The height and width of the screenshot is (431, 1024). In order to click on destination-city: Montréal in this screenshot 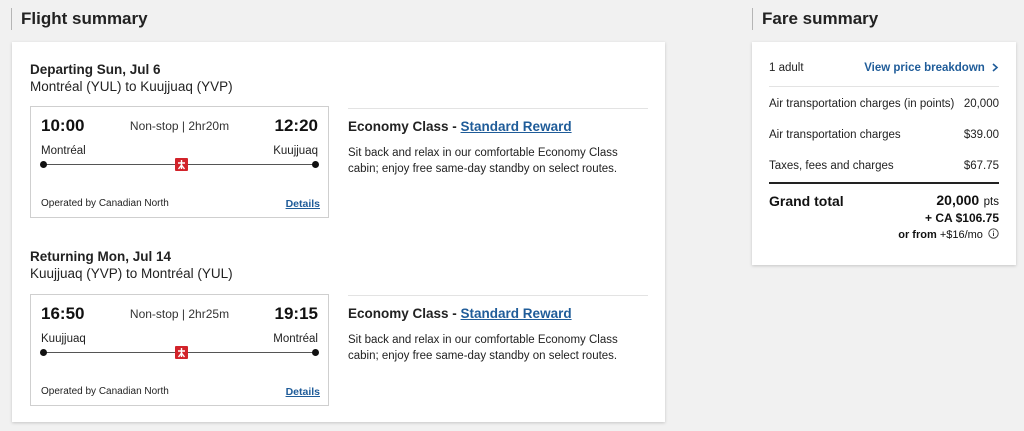, I will do `click(295, 339)`.